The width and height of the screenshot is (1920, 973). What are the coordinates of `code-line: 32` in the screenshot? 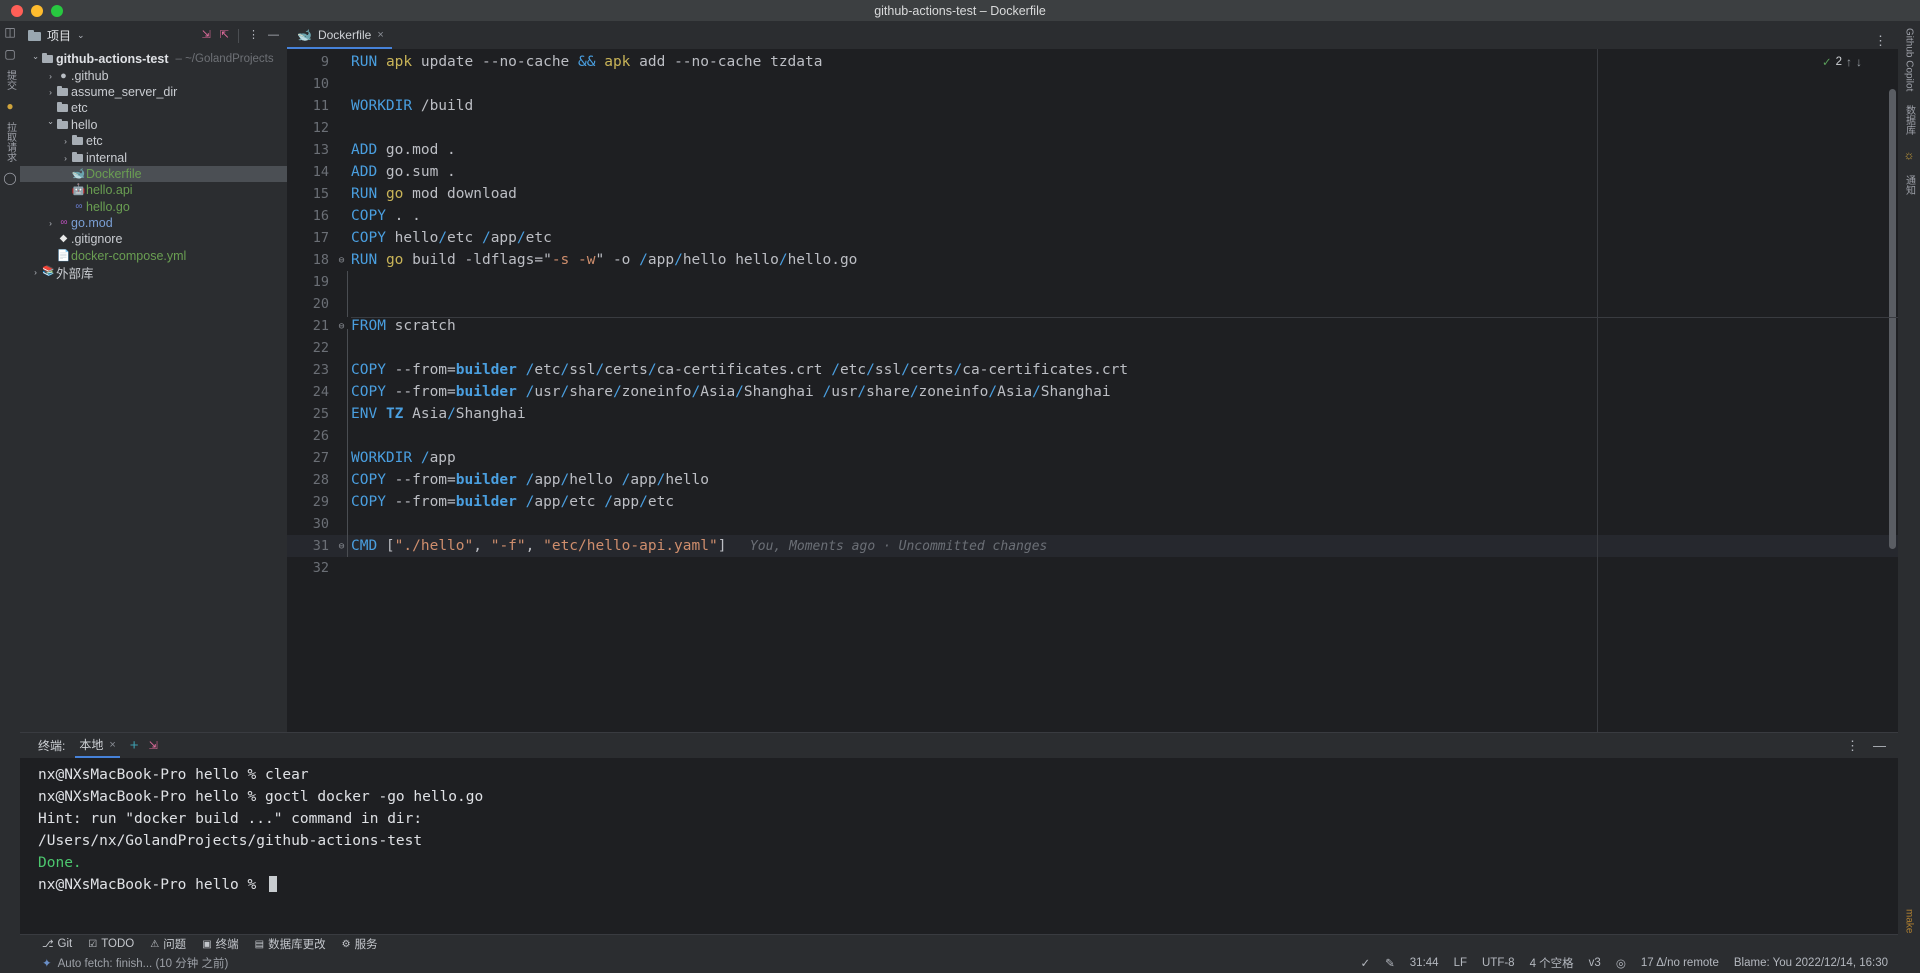 It's located at (1092, 568).